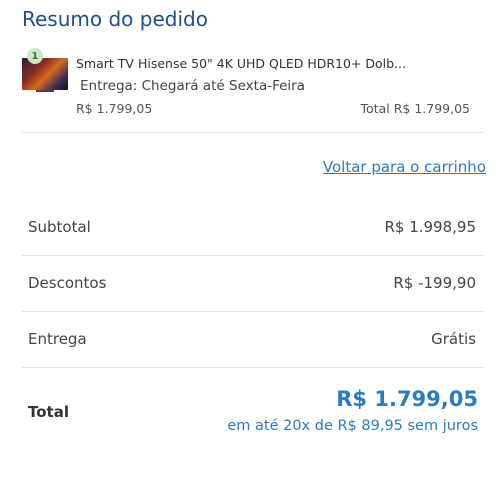  Describe the element at coordinates (45, 91) in the screenshot. I see `thumbnail-stand` at that location.